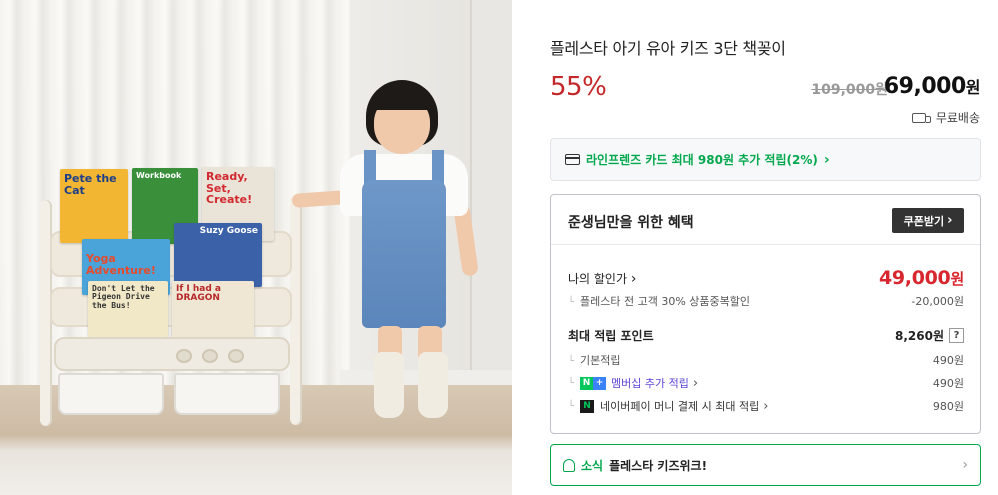  I want to click on npay-label: 네이버페이 머니 결제 시 최대 적립, so click(680, 406).